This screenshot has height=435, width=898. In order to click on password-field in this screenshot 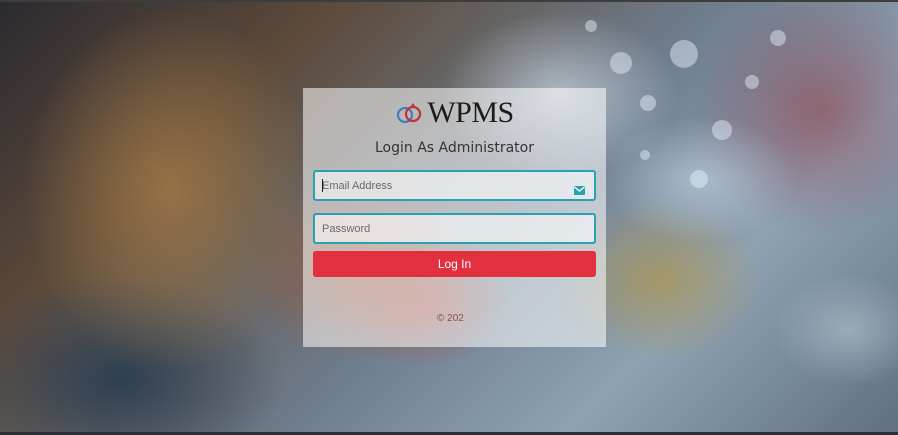, I will do `click(454, 228)`.